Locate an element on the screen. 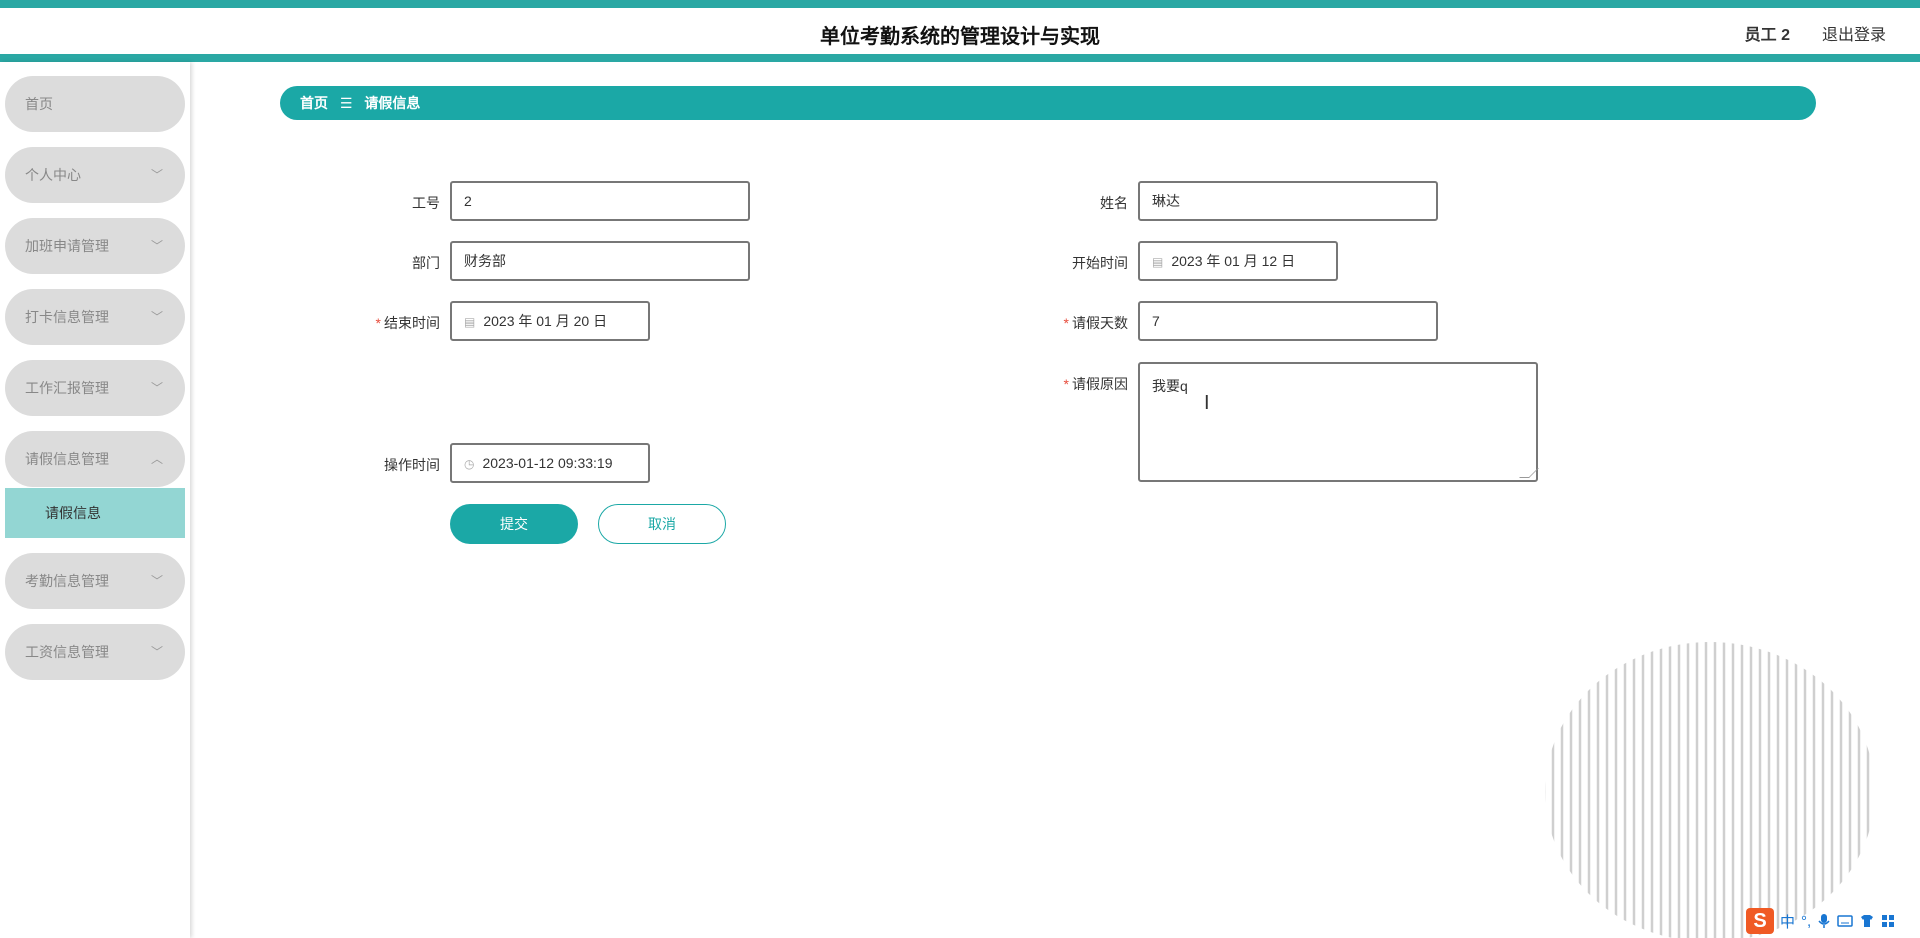  sidebar-item-clockin: 打卡信息管理 ﹀ is located at coordinates (95, 317).